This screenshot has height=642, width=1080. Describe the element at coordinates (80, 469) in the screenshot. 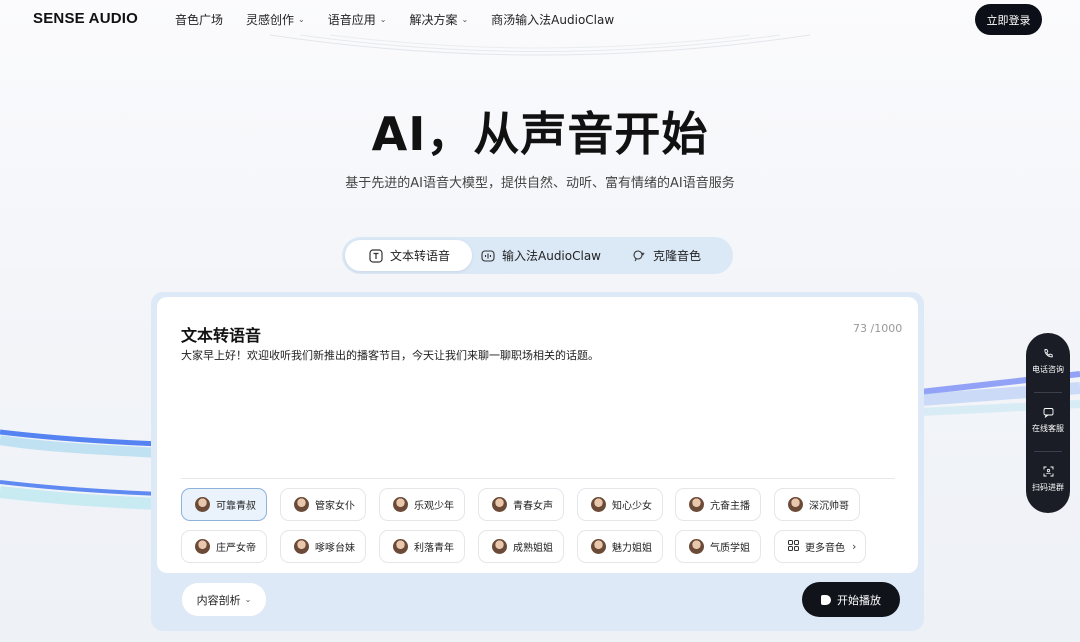

I see `left-wave-decoration` at that location.